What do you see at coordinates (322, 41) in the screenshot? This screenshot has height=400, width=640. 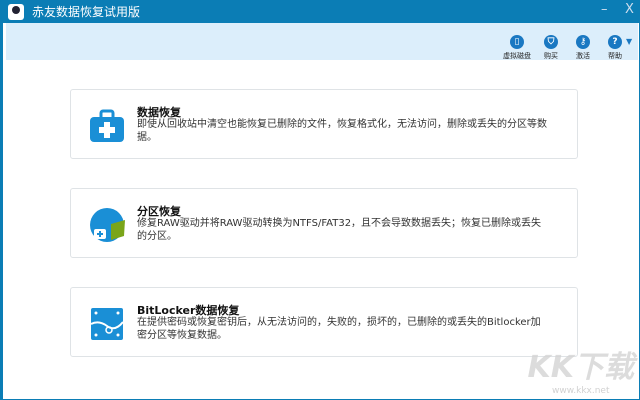 I see `toolbar: ▯ 虚拟磁盘 ⛉ 购买 ⚷ 激活 ? 帮助 ▼` at bounding box center [322, 41].